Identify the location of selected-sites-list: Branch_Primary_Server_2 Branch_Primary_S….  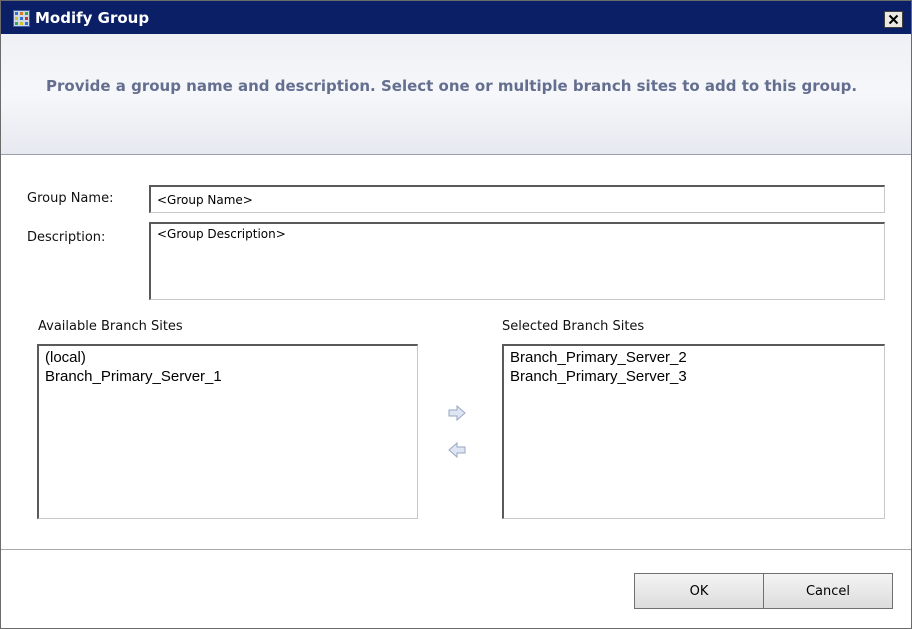
(693, 431).